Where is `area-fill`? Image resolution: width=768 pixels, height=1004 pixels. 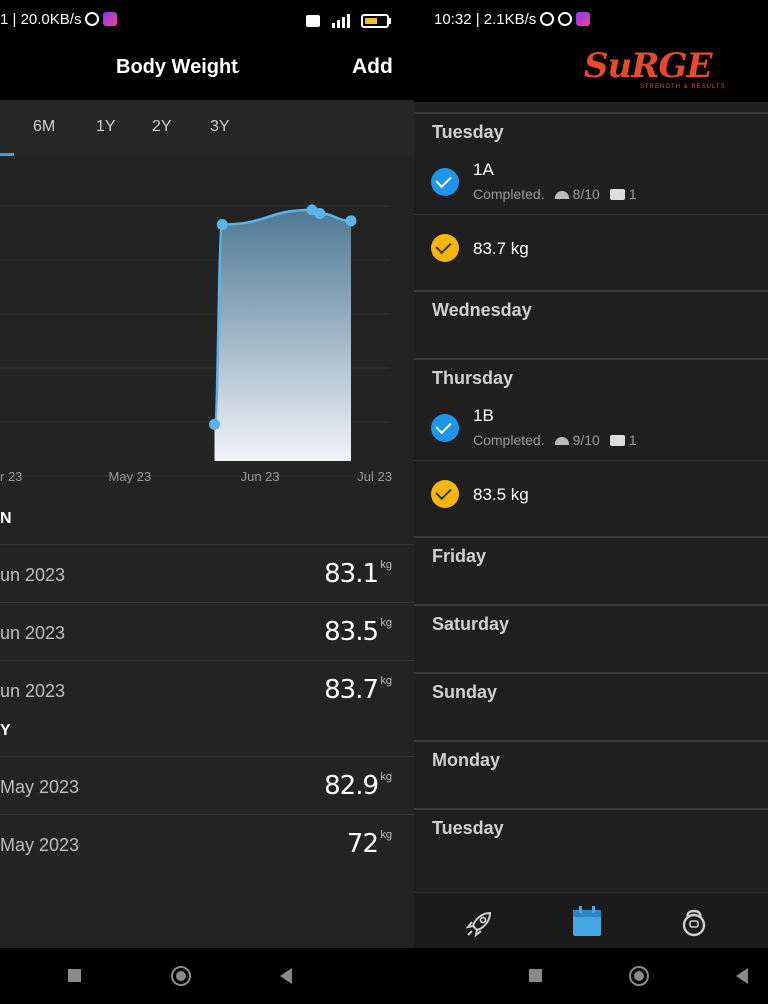
area-fill is located at coordinates (282, 335).